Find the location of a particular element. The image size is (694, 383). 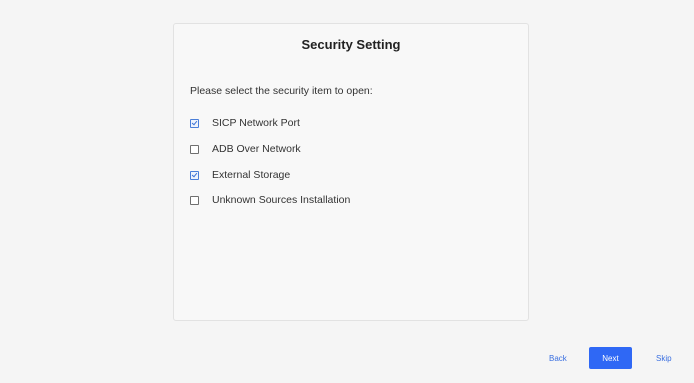

unknown-sources-installation-checkbox is located at coordinates (194, 200).